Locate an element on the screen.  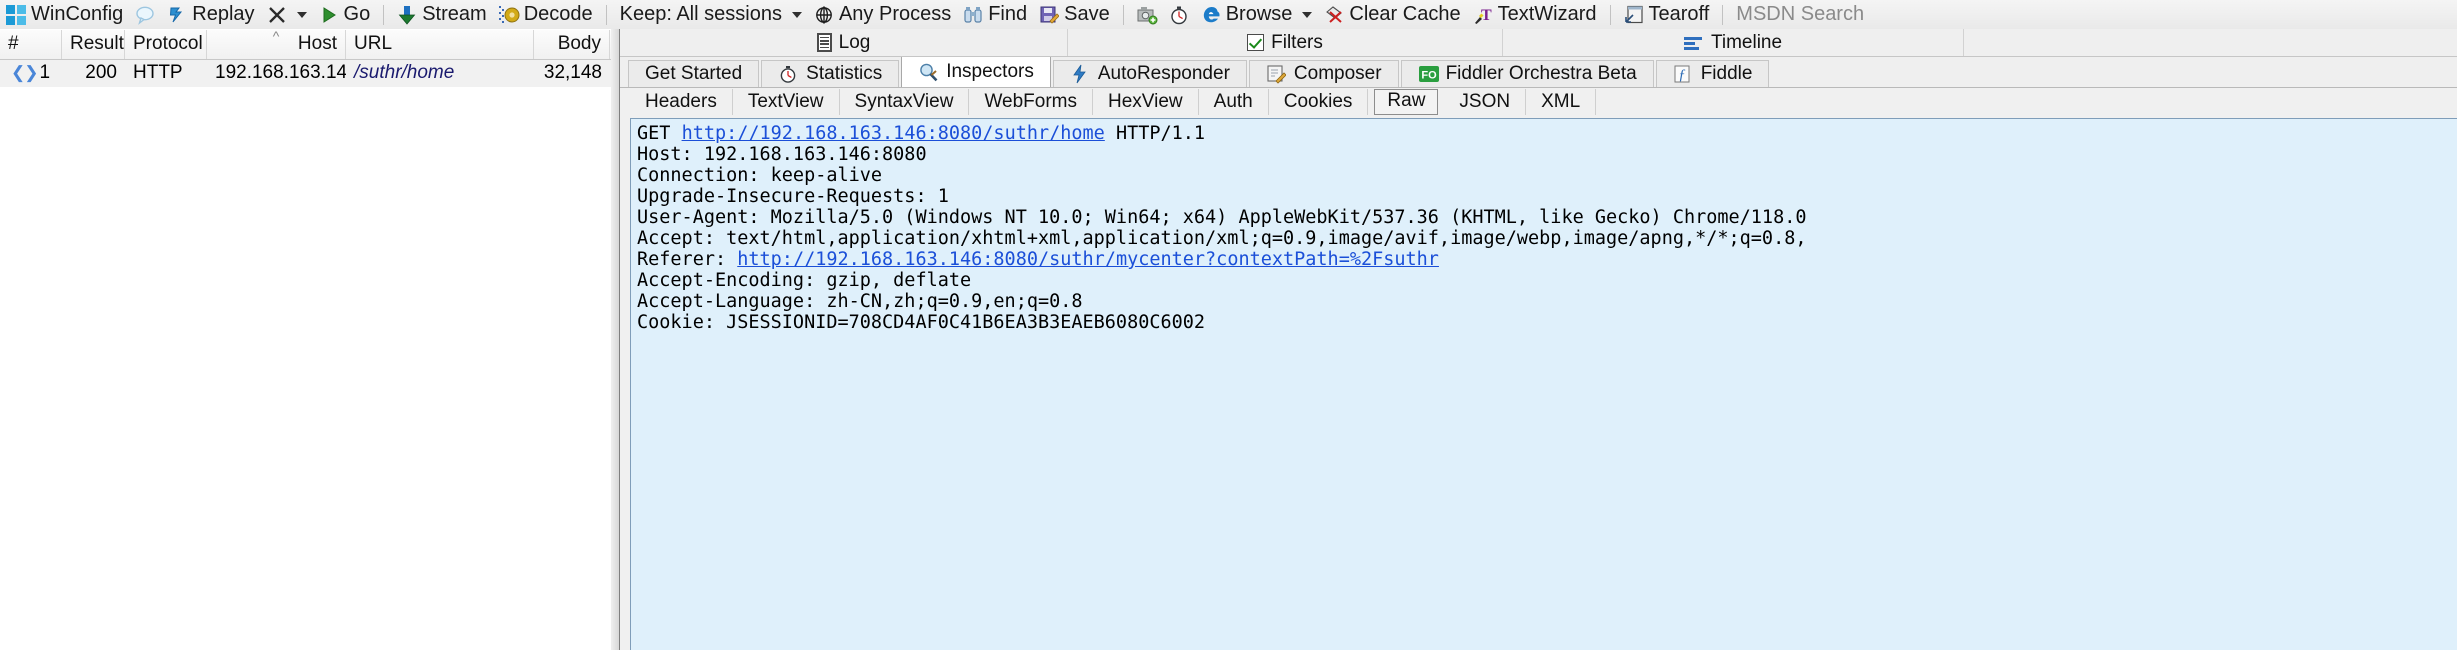
toolbar-clear-cache-button: Clear Cache is located at coordinates (1392, 14).